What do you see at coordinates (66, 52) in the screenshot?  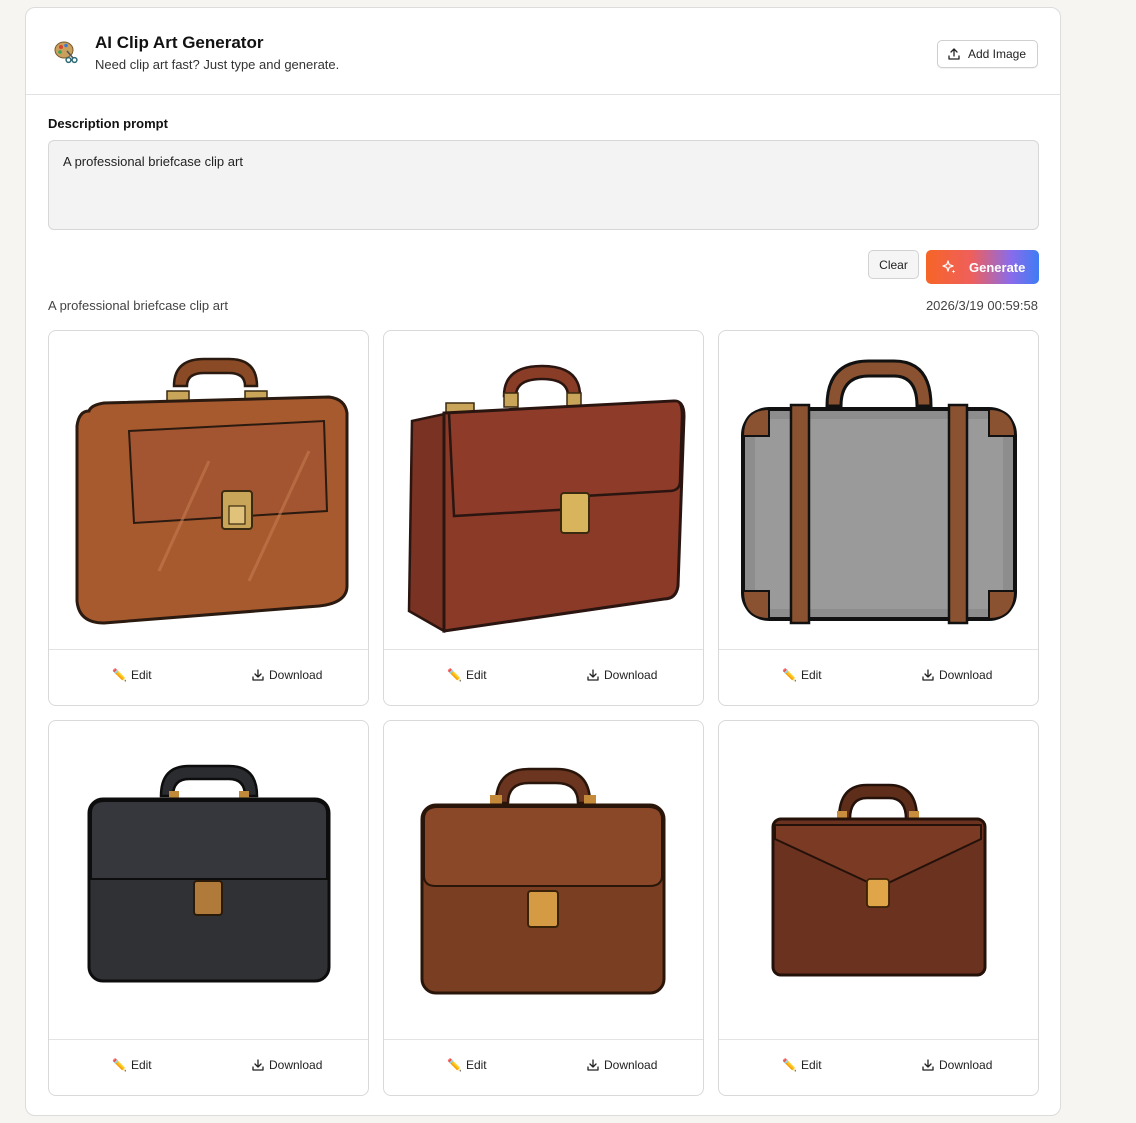 I see `palette-icon` at bounding box center [66, 52].